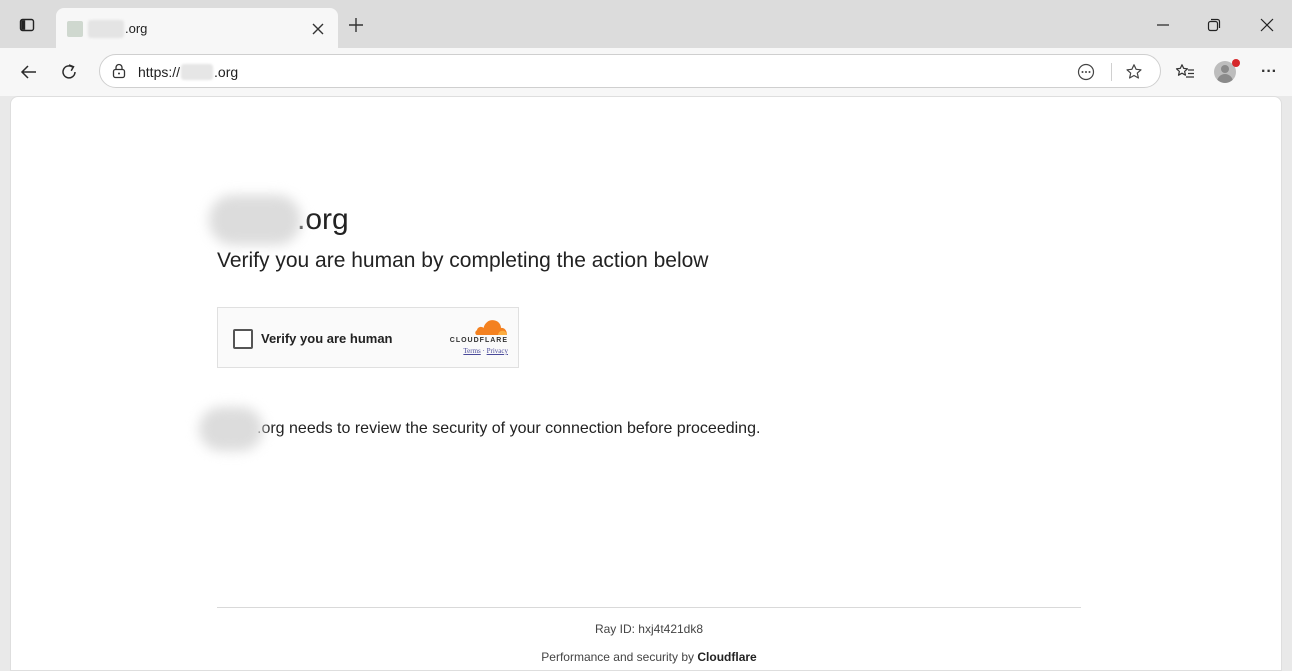  I want to click on site-favicon-icon, so click(75, 29).